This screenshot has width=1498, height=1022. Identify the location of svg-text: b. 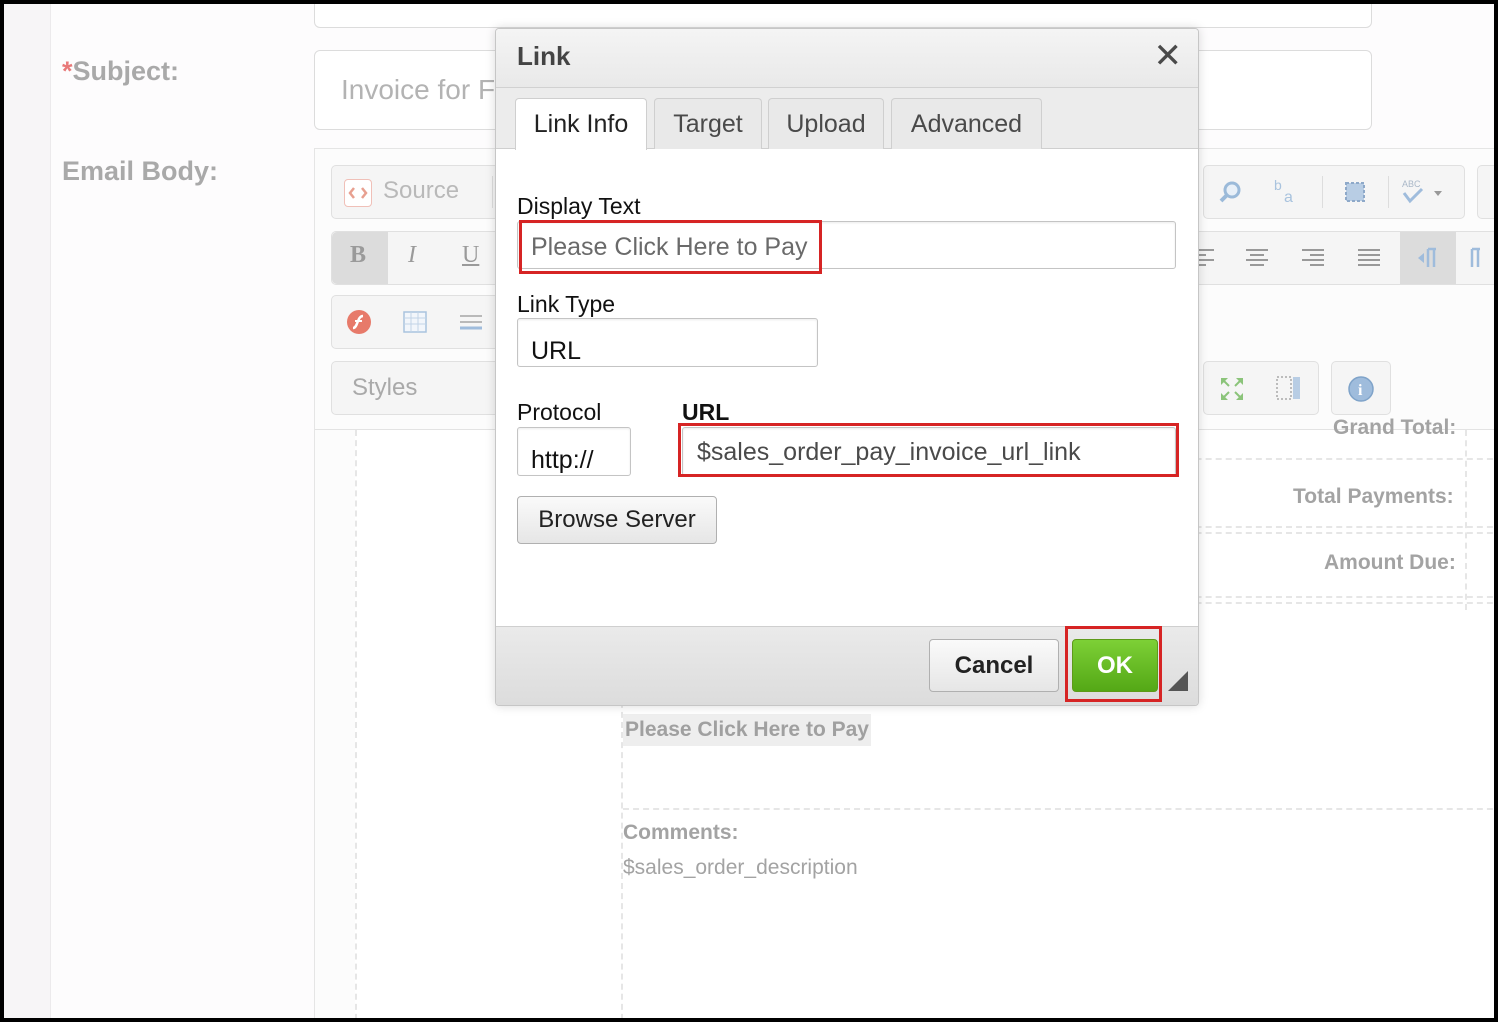
(1278, 185).